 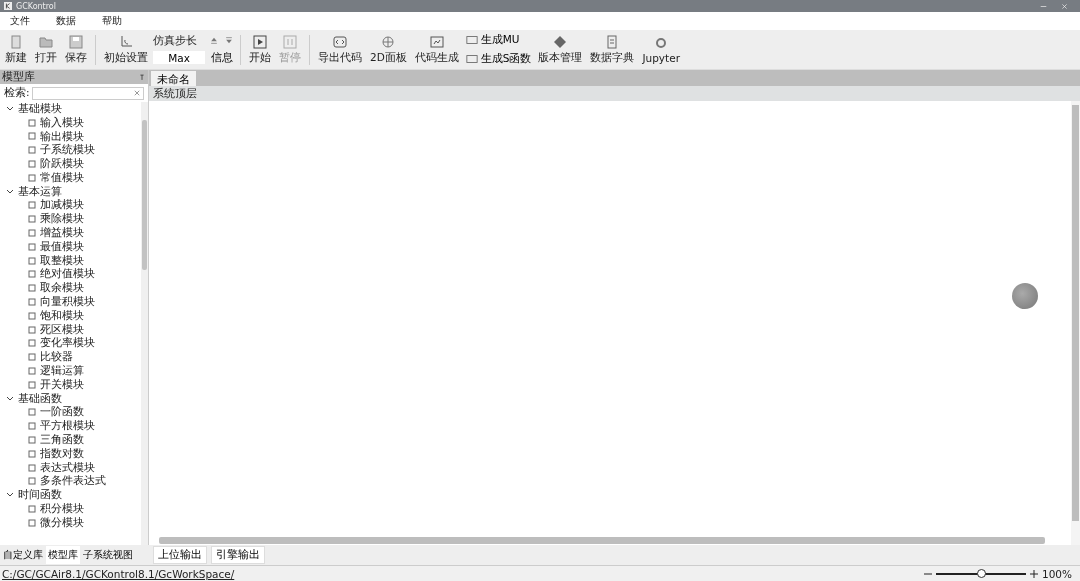 What do you see at coordinates (63, 555) in the screenshot?
I see `panel-tab: 模型库` at bounding box center [63, 555].